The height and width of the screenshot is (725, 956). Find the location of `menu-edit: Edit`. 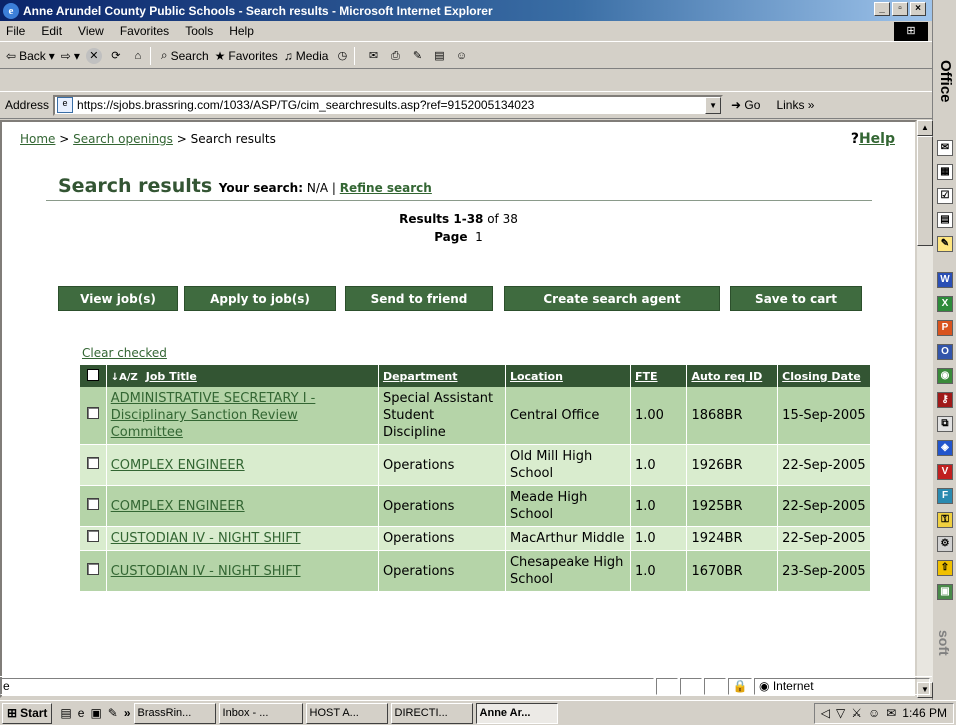

menu-edit: Edit is located at coordinates (51, 31).